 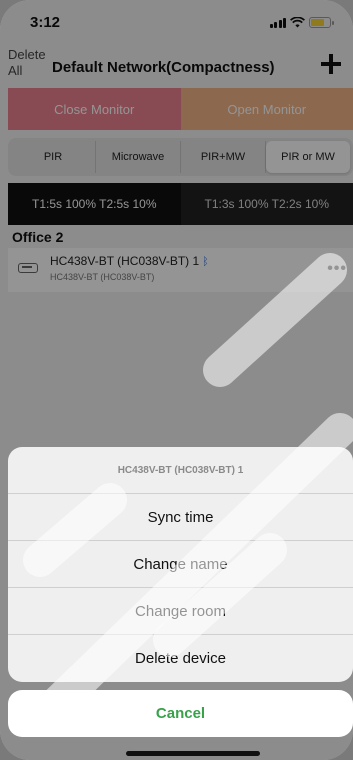 What do you see at coordinates (193, 753) in the screenshot?
I see `home-indicator` at bounding box center [193, 753].